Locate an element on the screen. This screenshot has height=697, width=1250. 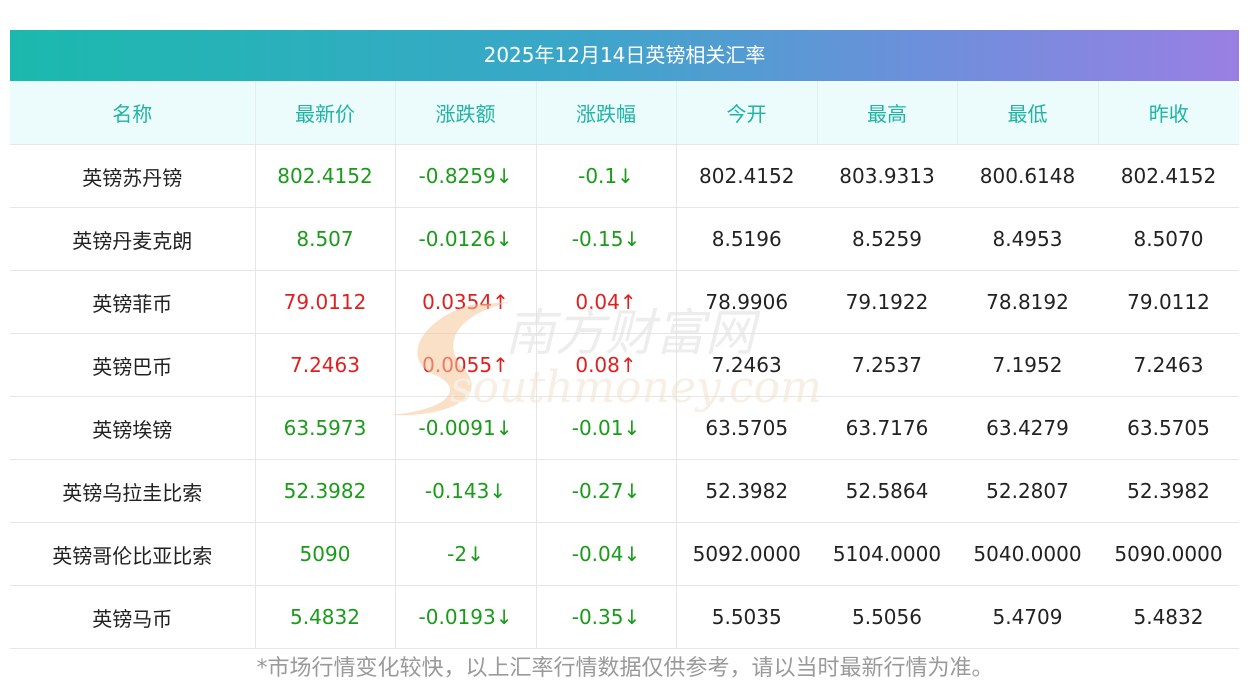
cell-prev: 79.0112 is located at coordinates (1168, 302).